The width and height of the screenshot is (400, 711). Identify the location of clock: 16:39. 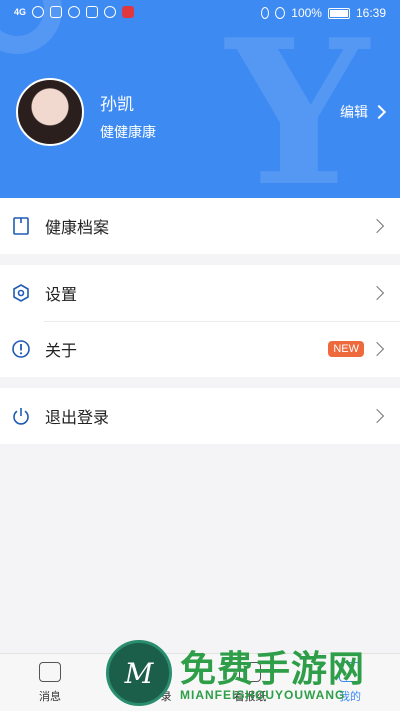
(370, 13).